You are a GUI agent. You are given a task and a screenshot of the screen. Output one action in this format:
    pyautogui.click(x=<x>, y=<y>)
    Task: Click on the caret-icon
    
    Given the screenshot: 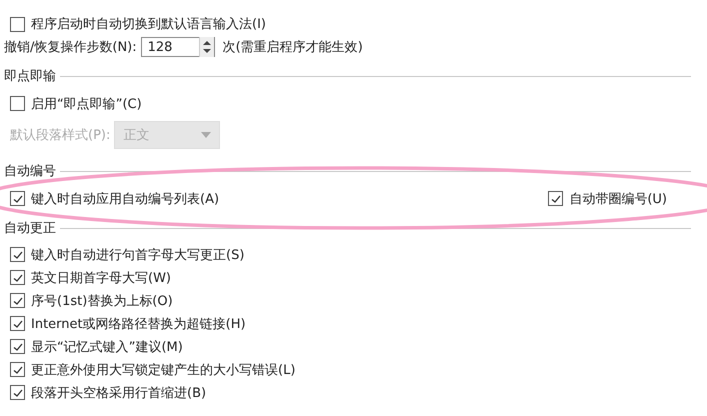 What is the action you would take?
    pyautogui.click(x=206, y=135)
    